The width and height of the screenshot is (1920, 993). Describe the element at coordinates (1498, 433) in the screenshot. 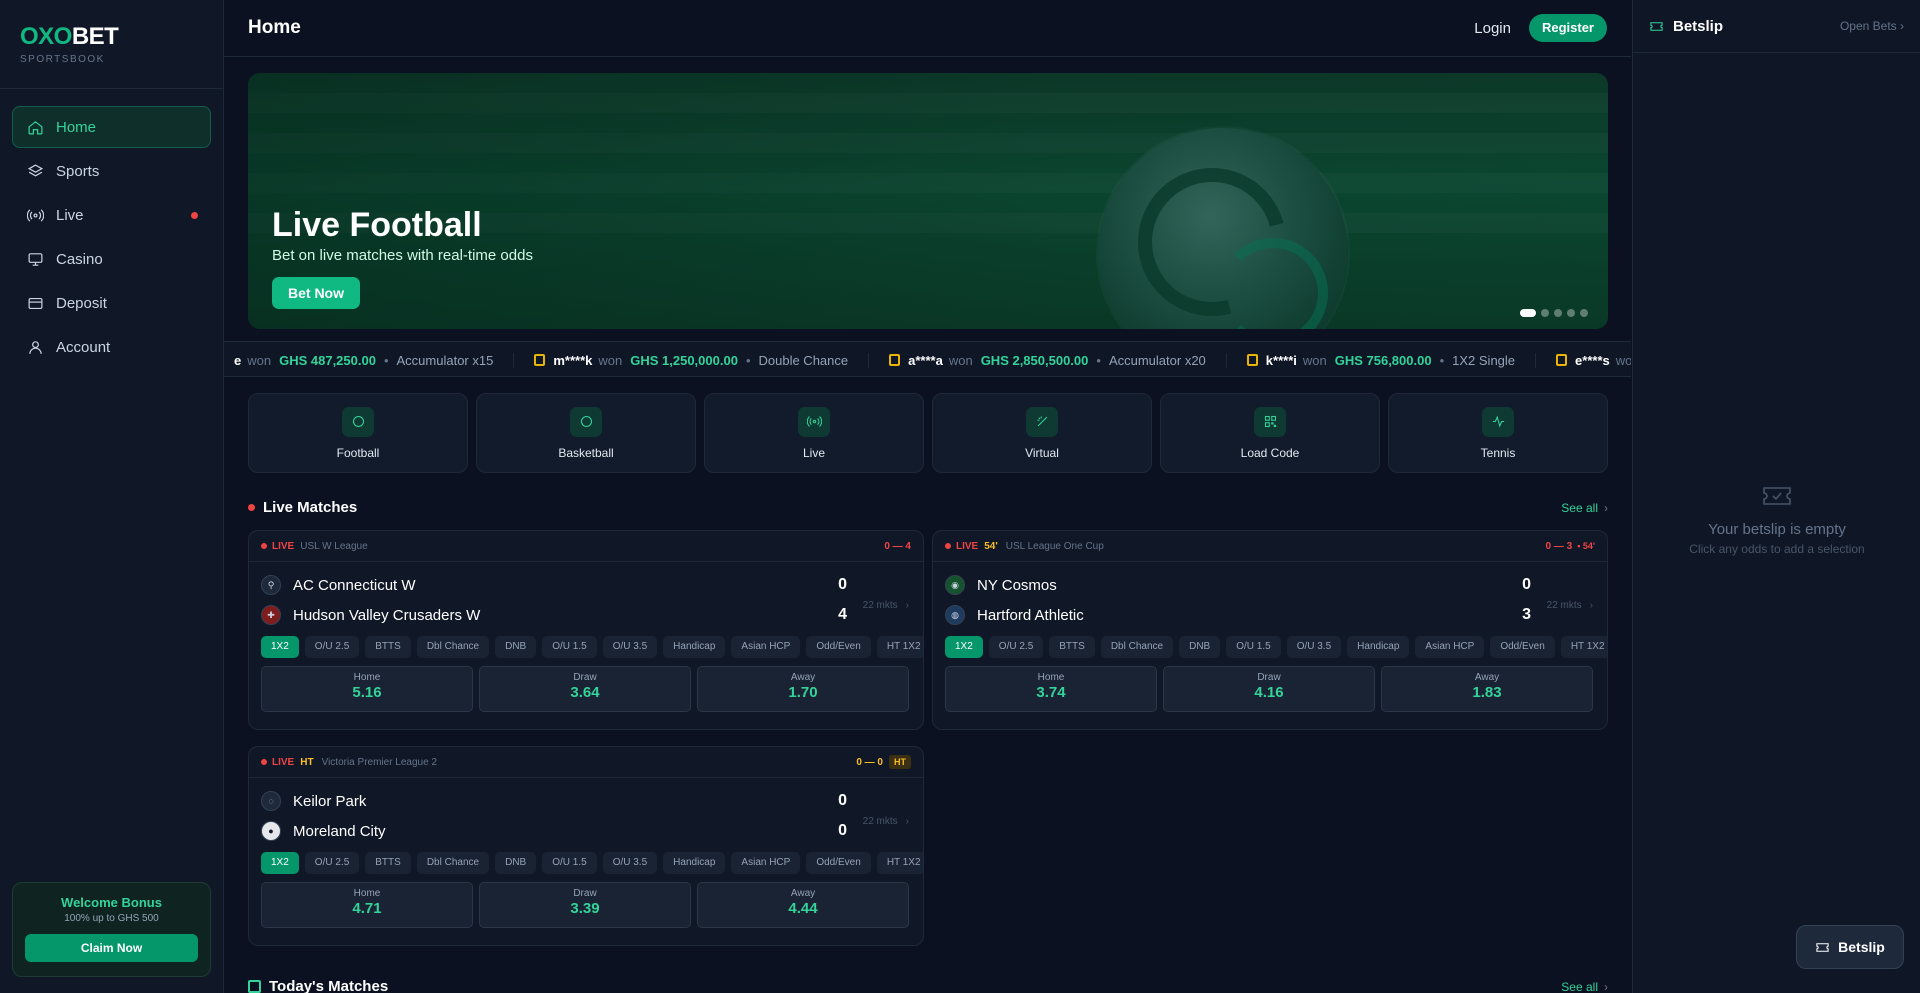

I see `quick-link-tennis: Tennis` at that location.